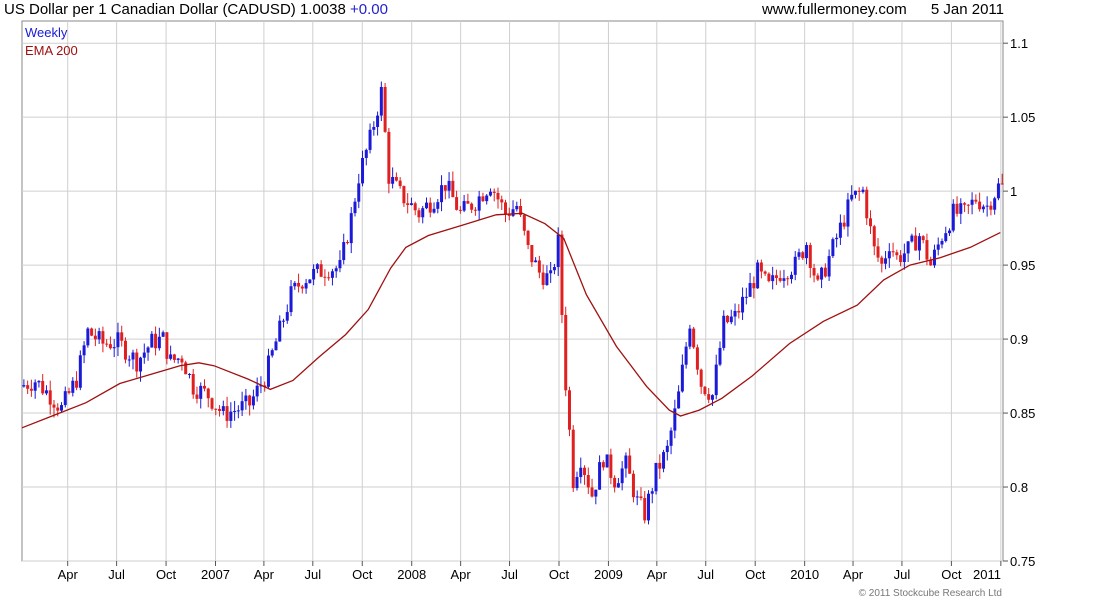  Describe the element at coordinates (1013, 191) in the screenshot. I see `y-tick-label: 1` at that location.